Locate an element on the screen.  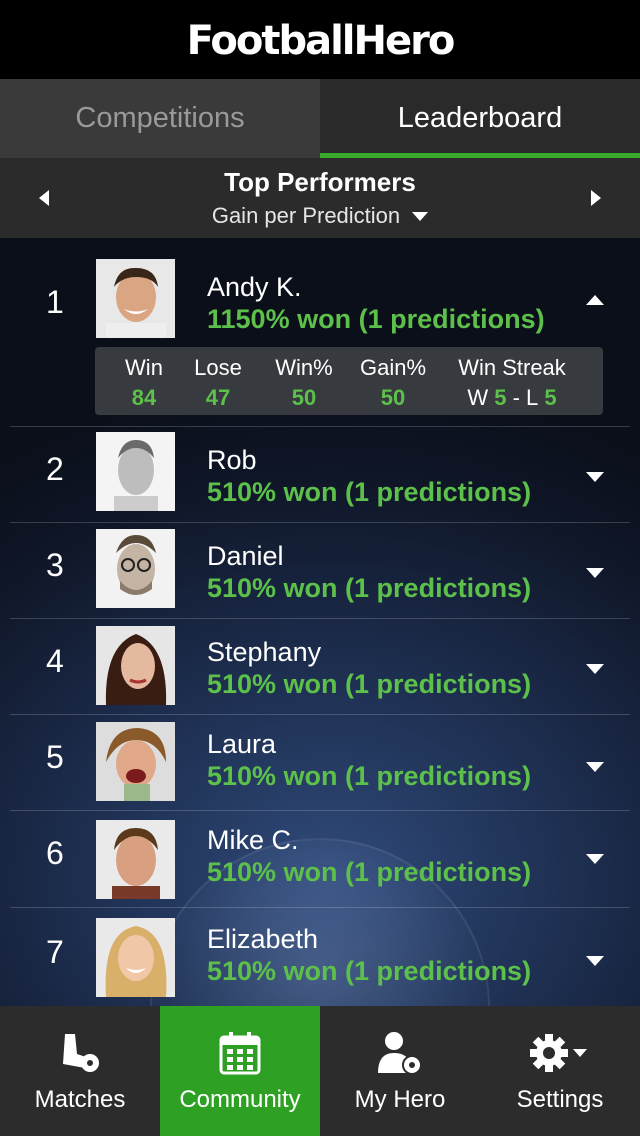
player-name: Stephany is located at coordinates (264, 652).